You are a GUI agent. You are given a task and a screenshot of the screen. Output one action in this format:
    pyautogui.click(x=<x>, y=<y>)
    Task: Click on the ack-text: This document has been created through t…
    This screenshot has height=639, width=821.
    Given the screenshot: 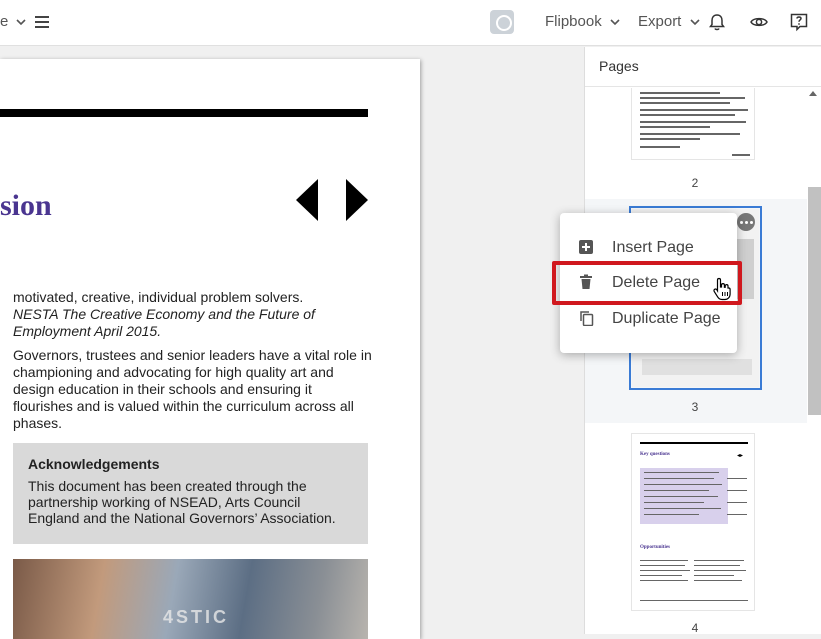 What is the action you would take?
    pyautogui.click(x=182, y=502)
    